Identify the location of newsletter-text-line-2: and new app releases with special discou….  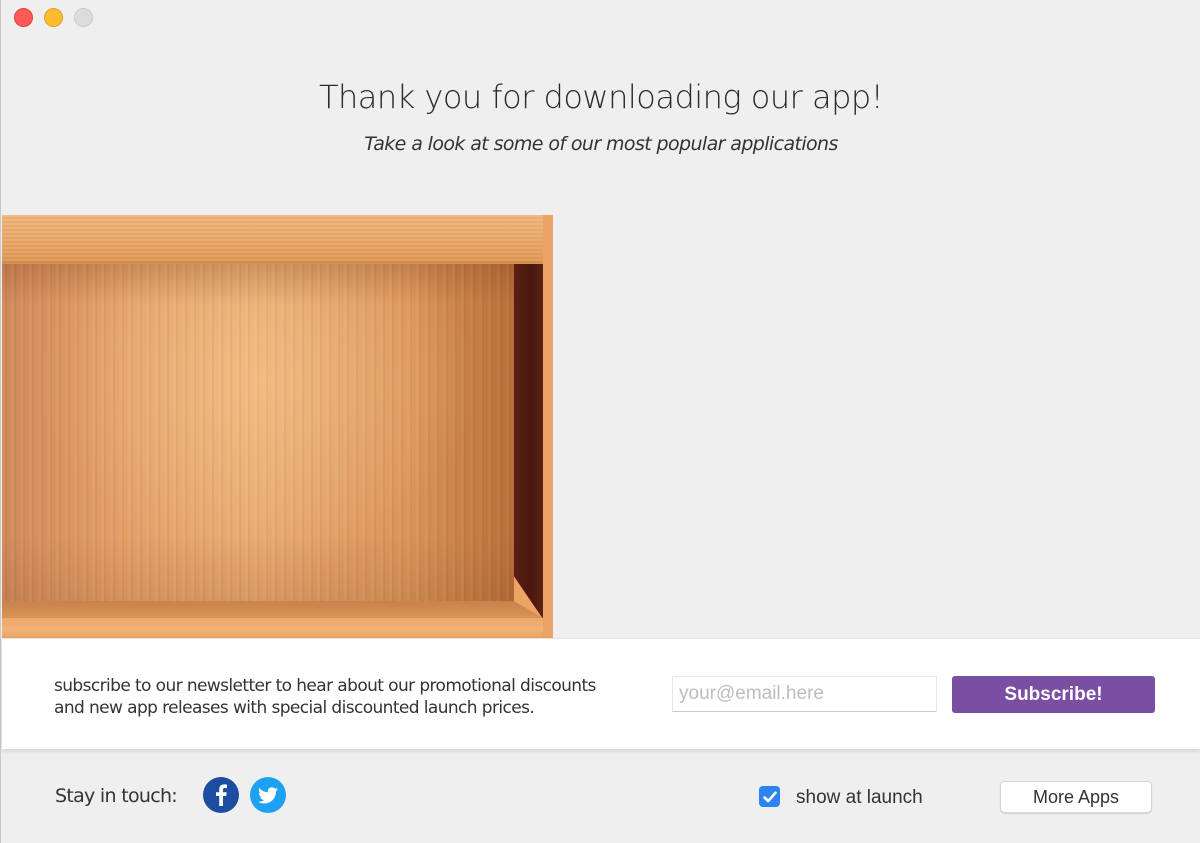
(294, 708).